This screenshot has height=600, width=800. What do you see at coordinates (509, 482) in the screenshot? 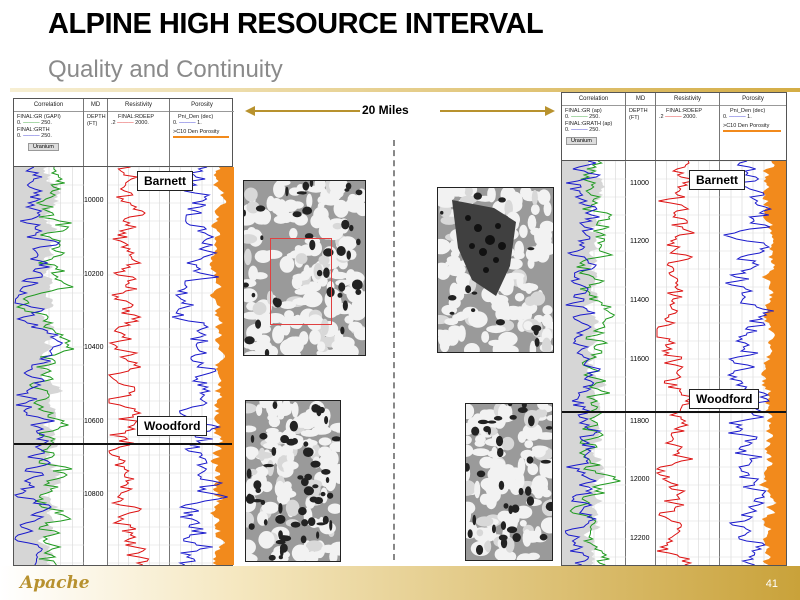
I see `sem-image-right-woodford` at bounding box center [509, 482].